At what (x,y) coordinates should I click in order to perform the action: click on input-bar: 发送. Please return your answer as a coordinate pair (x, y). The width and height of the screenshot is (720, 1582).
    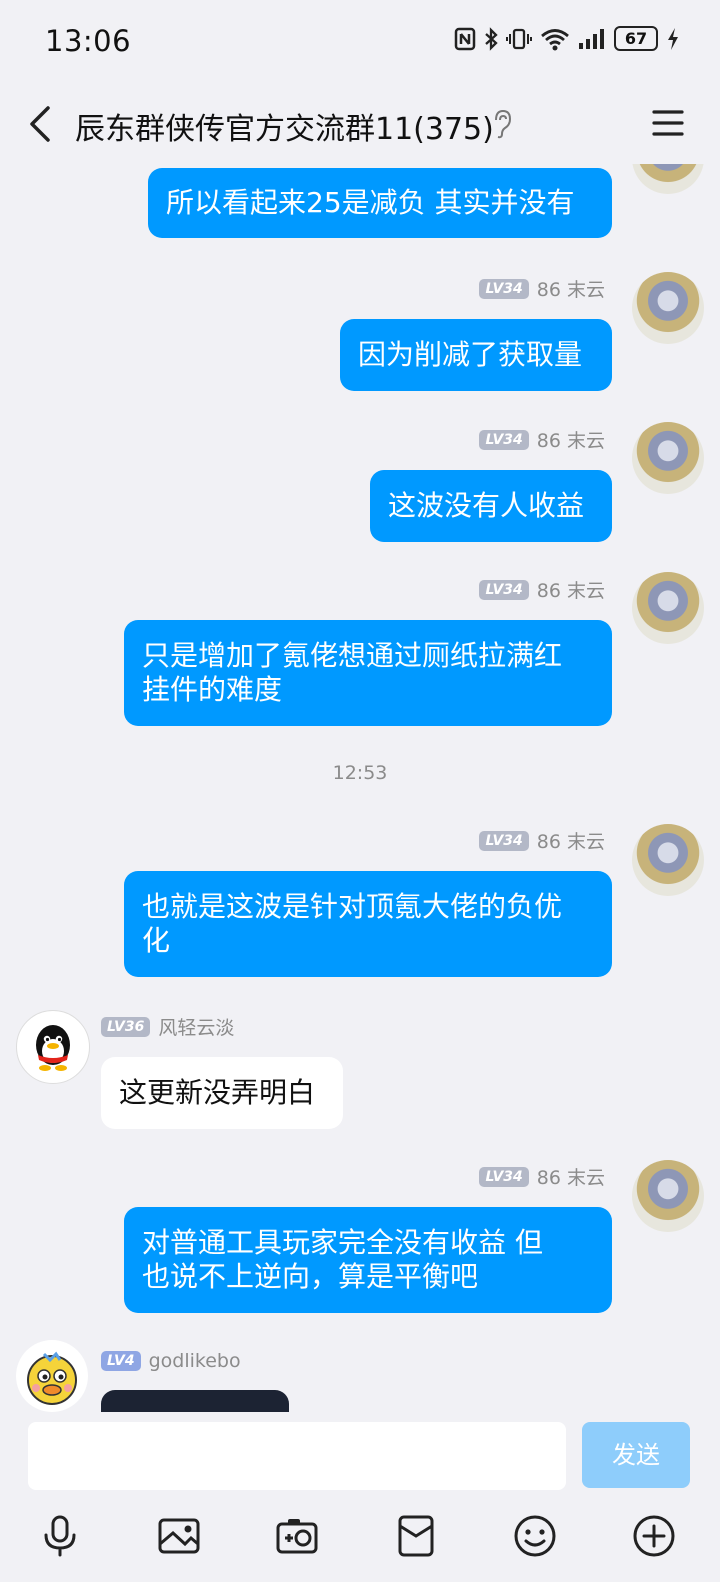
    Looking at the image, I should click on (360, 1497).